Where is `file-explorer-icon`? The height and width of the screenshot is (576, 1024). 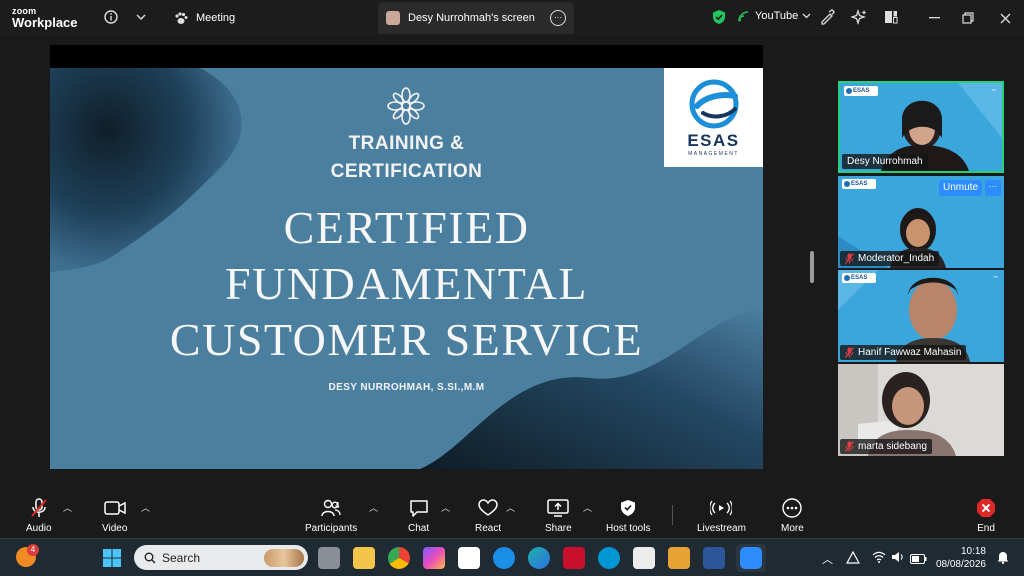 file-explorer-icon is located at coordinates (364, 558).